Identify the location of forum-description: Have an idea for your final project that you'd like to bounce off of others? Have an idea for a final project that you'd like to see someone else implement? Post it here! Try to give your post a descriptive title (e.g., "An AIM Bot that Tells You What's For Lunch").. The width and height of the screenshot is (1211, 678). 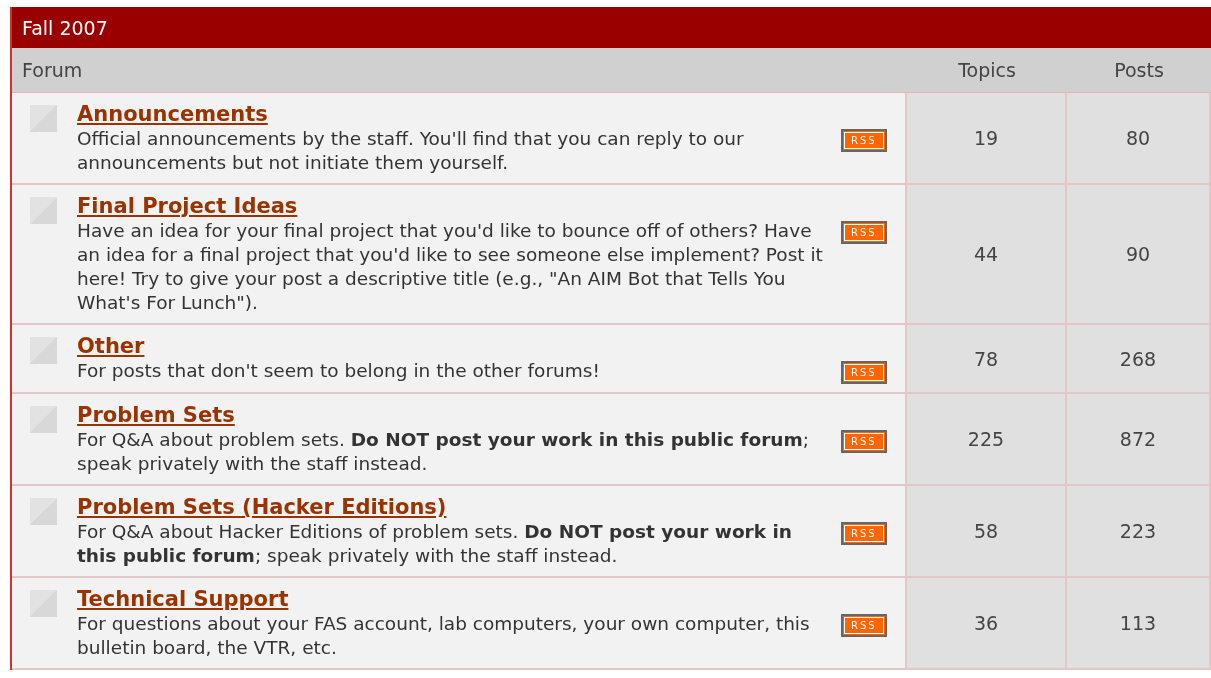
(450, 267).